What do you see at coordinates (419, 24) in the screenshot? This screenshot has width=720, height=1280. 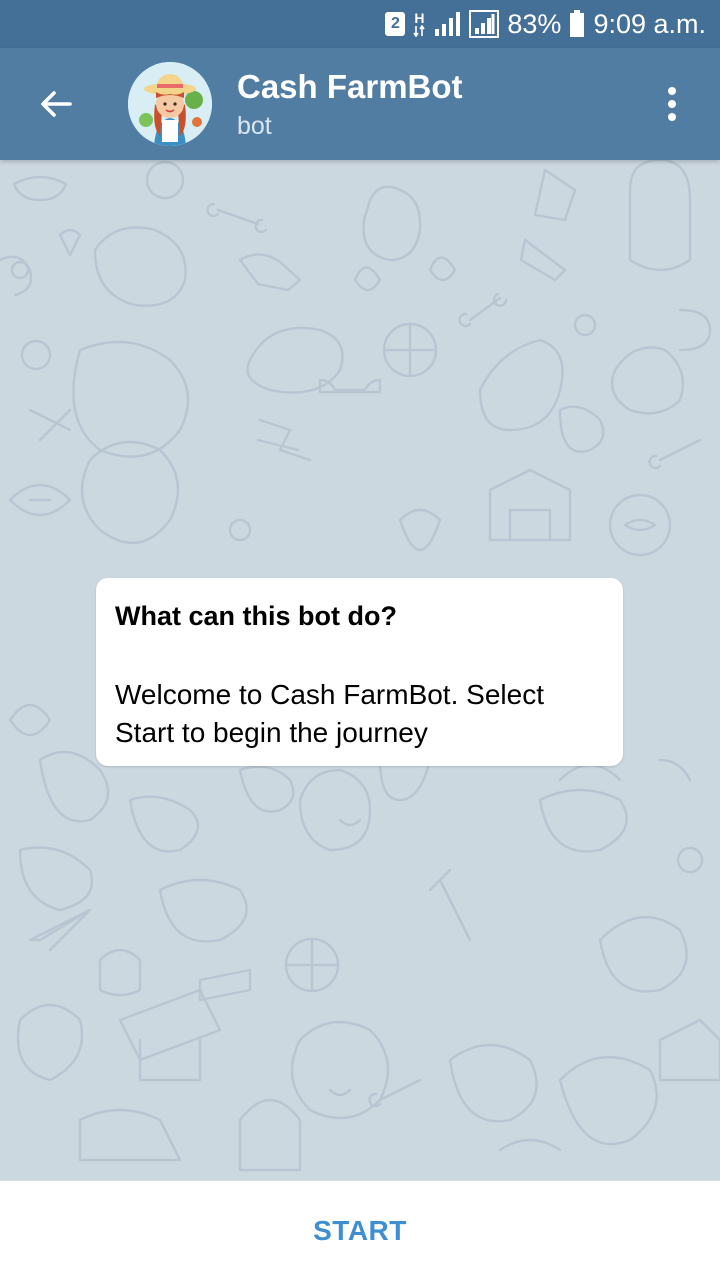 I see `network-h-icon: H` at bounding box center [419, 24].